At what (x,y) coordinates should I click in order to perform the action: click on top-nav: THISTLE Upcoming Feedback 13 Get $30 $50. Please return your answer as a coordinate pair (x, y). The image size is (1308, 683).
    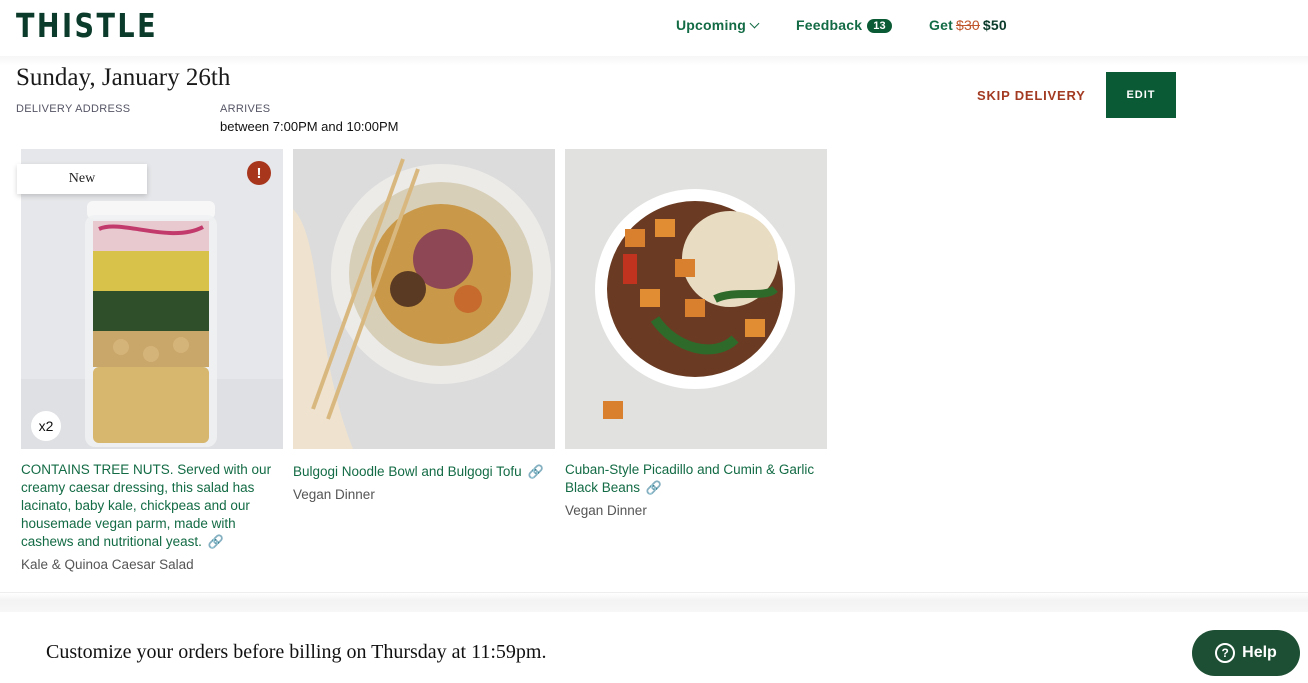
    Looking at the image, I should click on (654, 29).